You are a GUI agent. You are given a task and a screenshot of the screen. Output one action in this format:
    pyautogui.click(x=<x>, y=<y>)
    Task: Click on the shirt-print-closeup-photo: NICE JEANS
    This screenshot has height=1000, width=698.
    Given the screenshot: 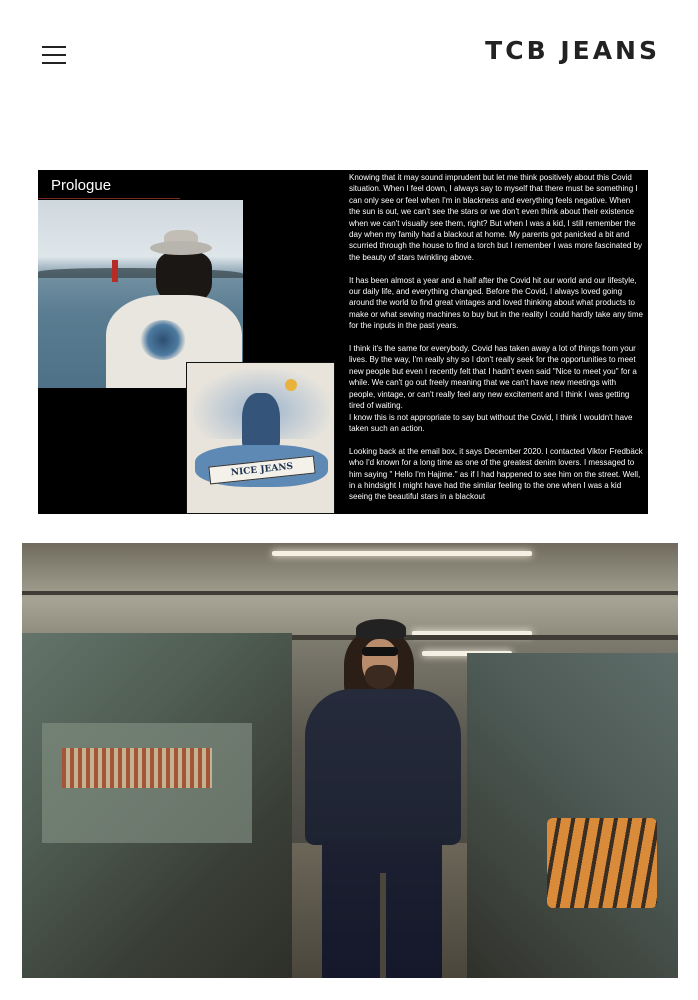 What is the action you would take?
    pyautogui.click(x=260, y=438)
    